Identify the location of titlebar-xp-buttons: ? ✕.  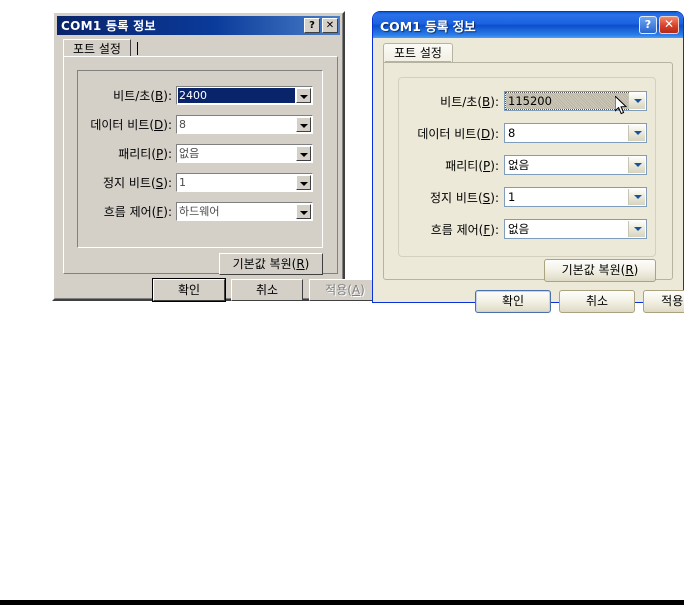
(661, 25).